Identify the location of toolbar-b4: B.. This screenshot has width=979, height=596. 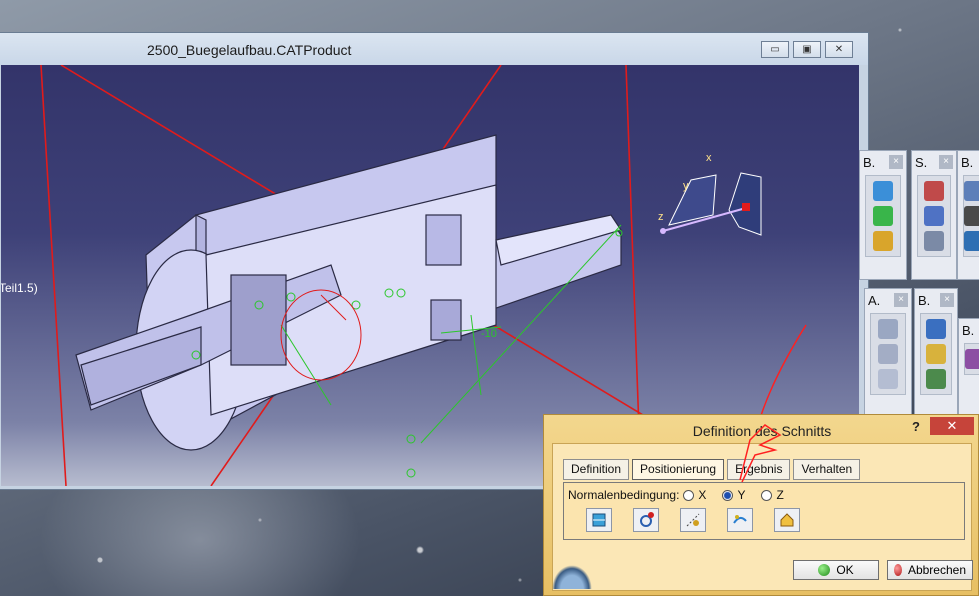
(968, 368).